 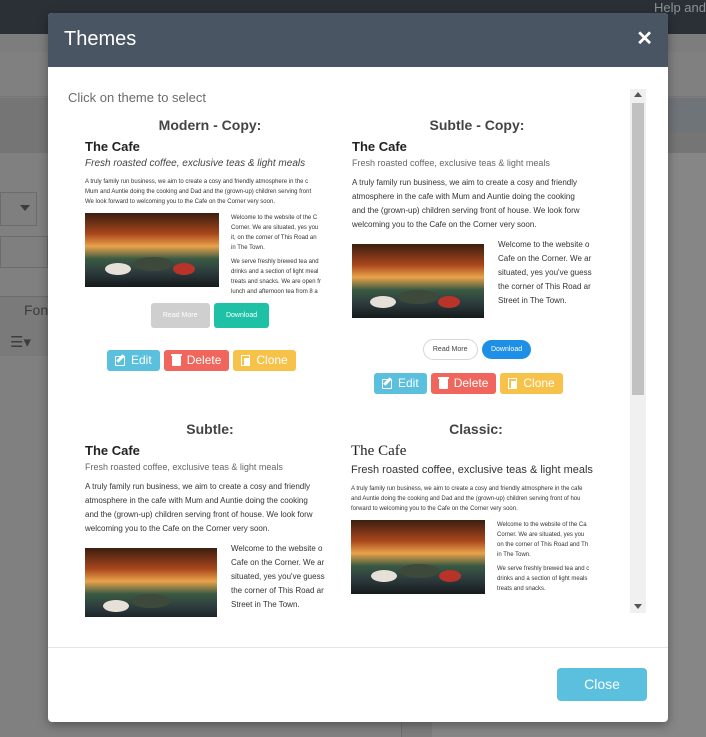 I want to click on themes-scrollbar, so click(x=638, y=351).